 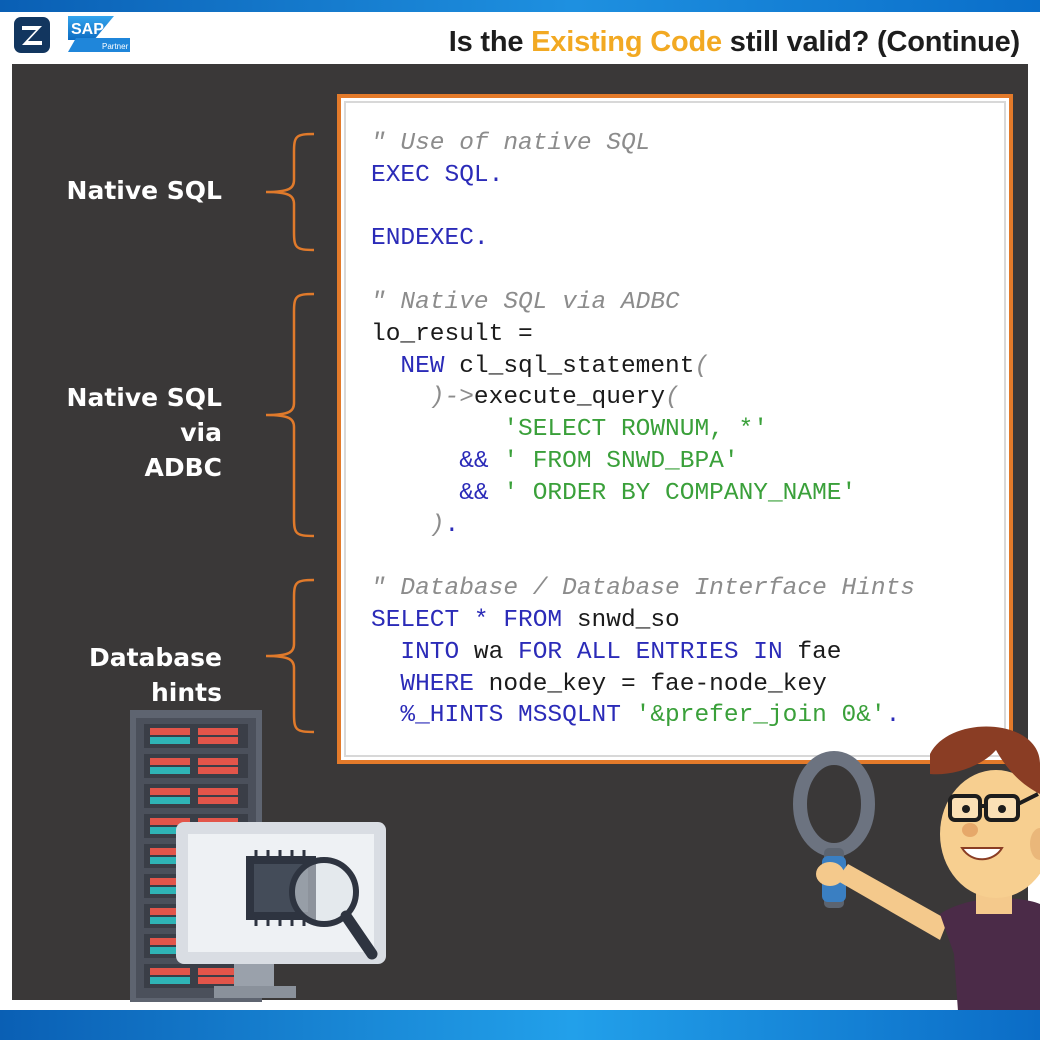 I want to click on code-token: FOR ALL ENTRIES IN, so click(x=658, y=652).